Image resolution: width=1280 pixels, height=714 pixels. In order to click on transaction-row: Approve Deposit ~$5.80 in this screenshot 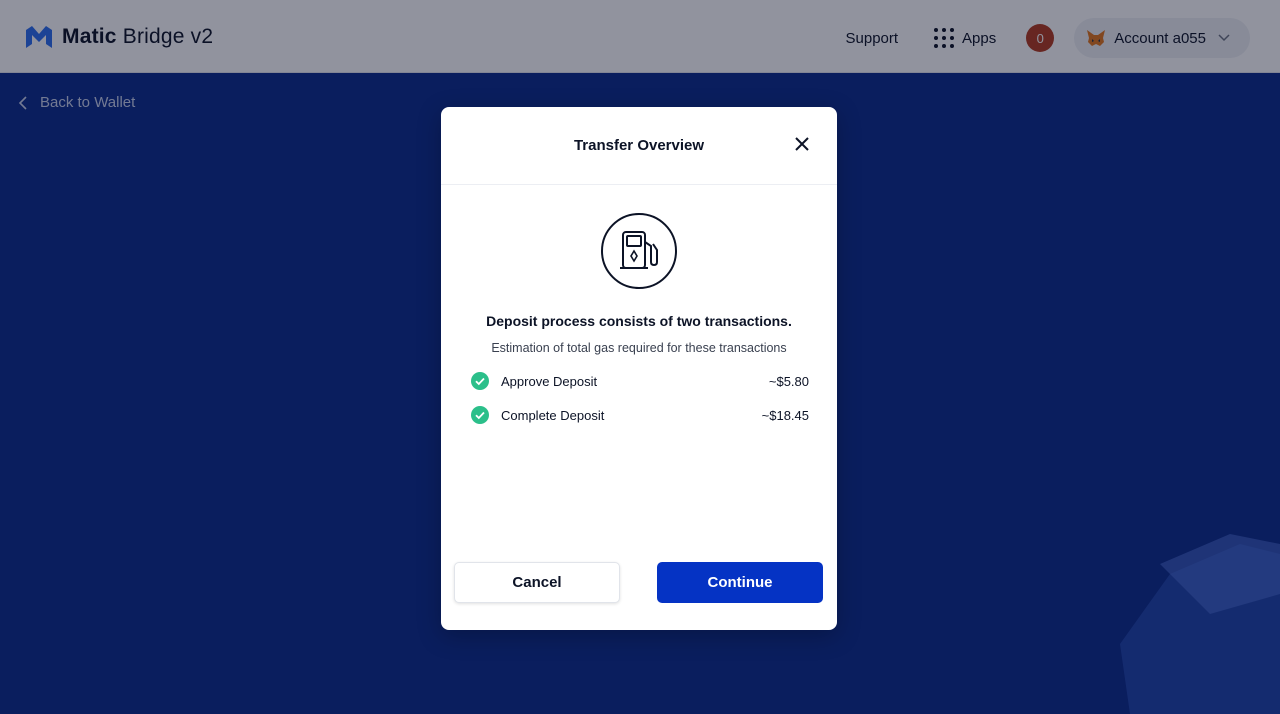, I will do `click(640, 381)`.